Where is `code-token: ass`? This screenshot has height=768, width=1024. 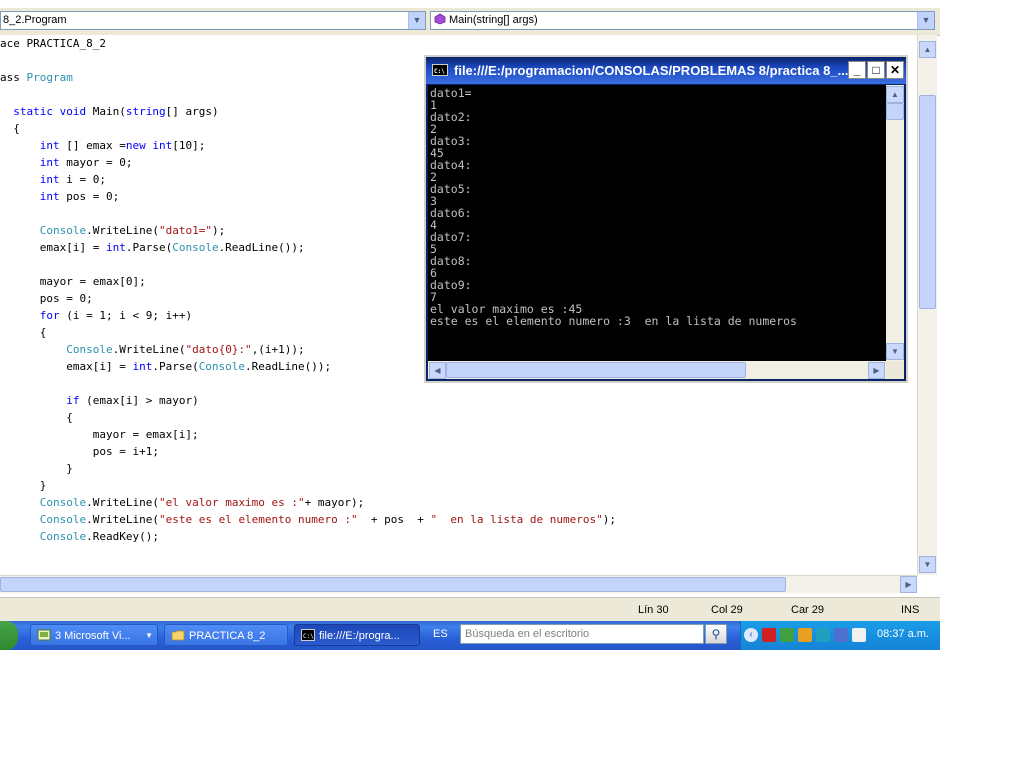
code-token: ass is located at coordinates (13, 77).